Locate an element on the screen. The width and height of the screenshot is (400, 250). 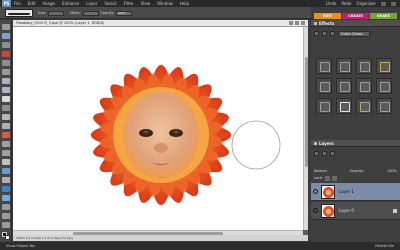
redo-button: Redo is located at coordinates (346, 3).